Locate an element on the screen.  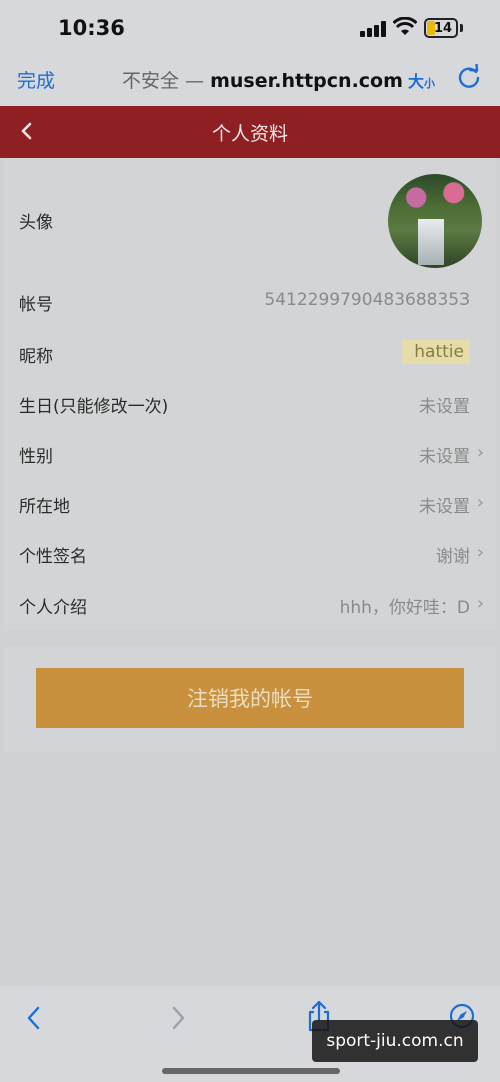
location-row: 所在地 未设置 › is located at coordinates (250, 512).